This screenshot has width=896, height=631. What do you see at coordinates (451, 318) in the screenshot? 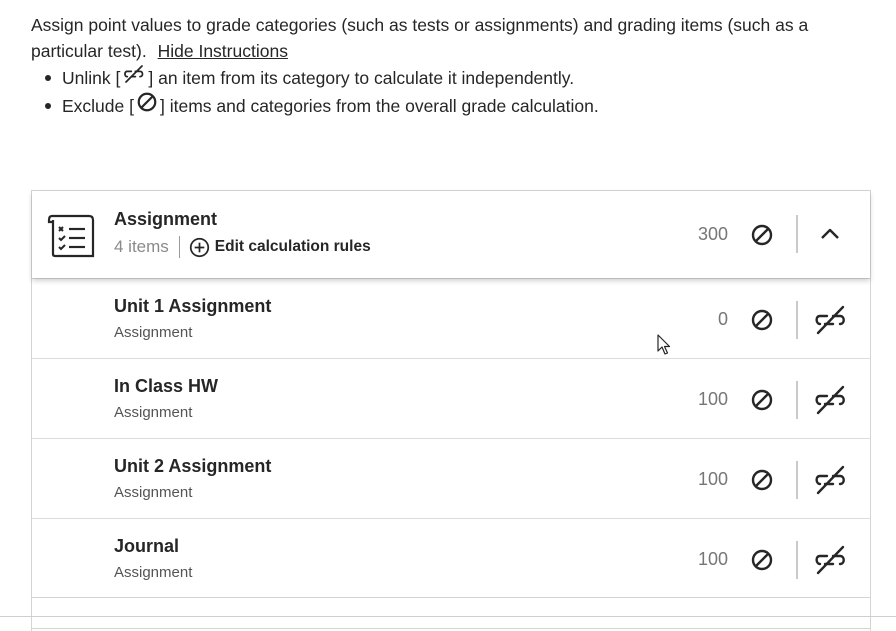
I see `grade-item-row: Unit 1 Assignment Assignment 0` at bounding box center [451, 318].